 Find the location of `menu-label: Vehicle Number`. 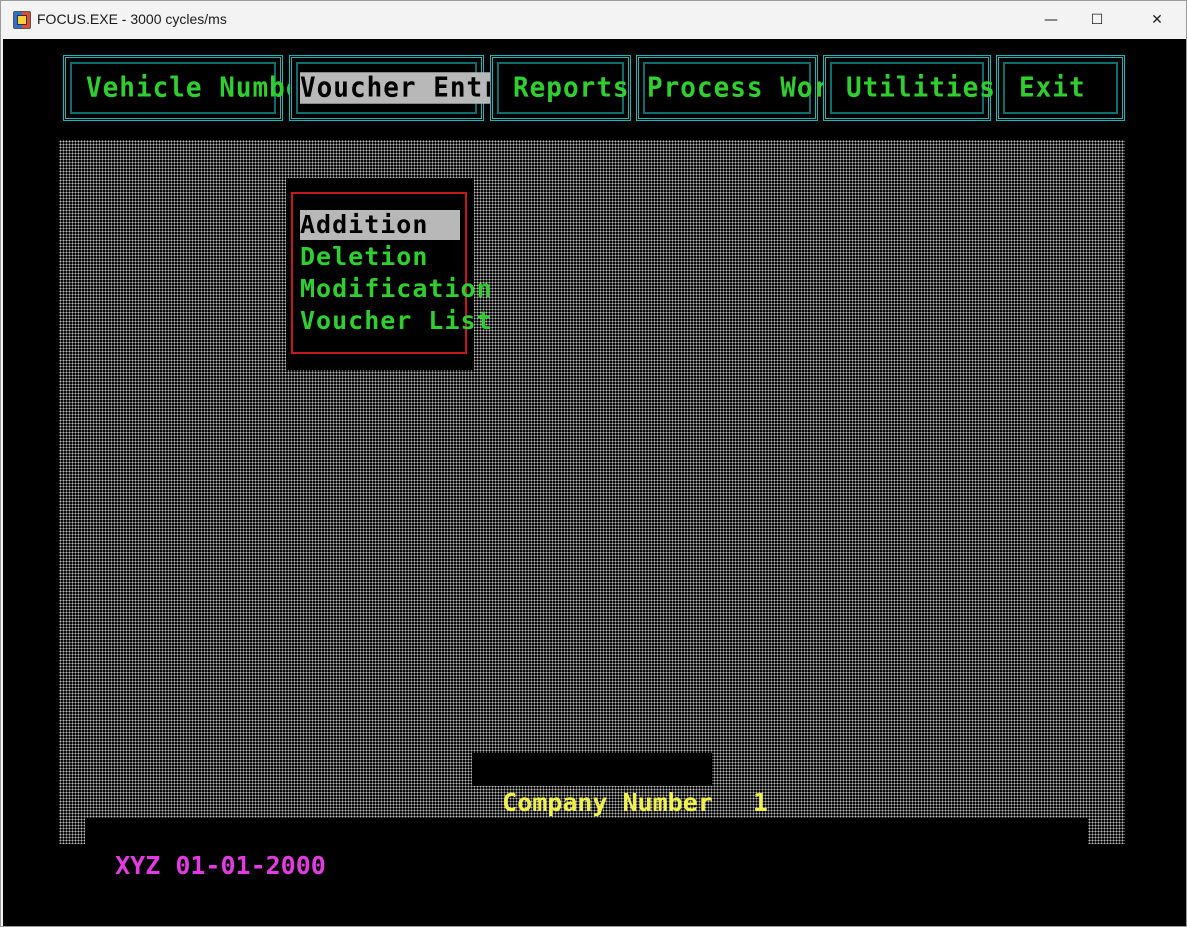

menu-label: Vehicle Number is located at coordinates (203, 88).